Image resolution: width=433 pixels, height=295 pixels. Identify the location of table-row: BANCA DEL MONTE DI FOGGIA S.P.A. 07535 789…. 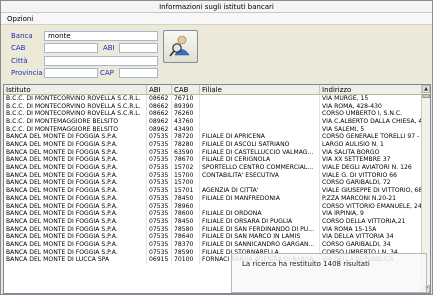
(213, 206).